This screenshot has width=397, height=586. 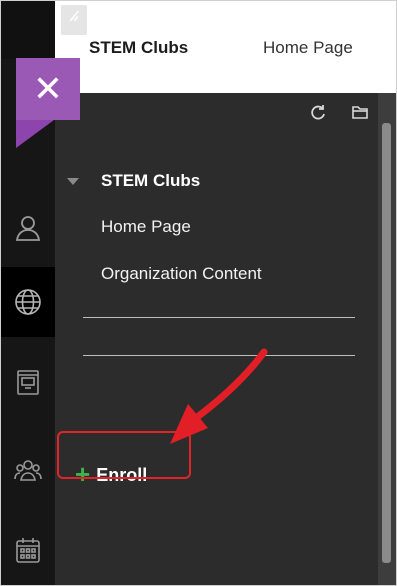 I want to click on close-menu-button: ✕, so click(x=48, y=89).